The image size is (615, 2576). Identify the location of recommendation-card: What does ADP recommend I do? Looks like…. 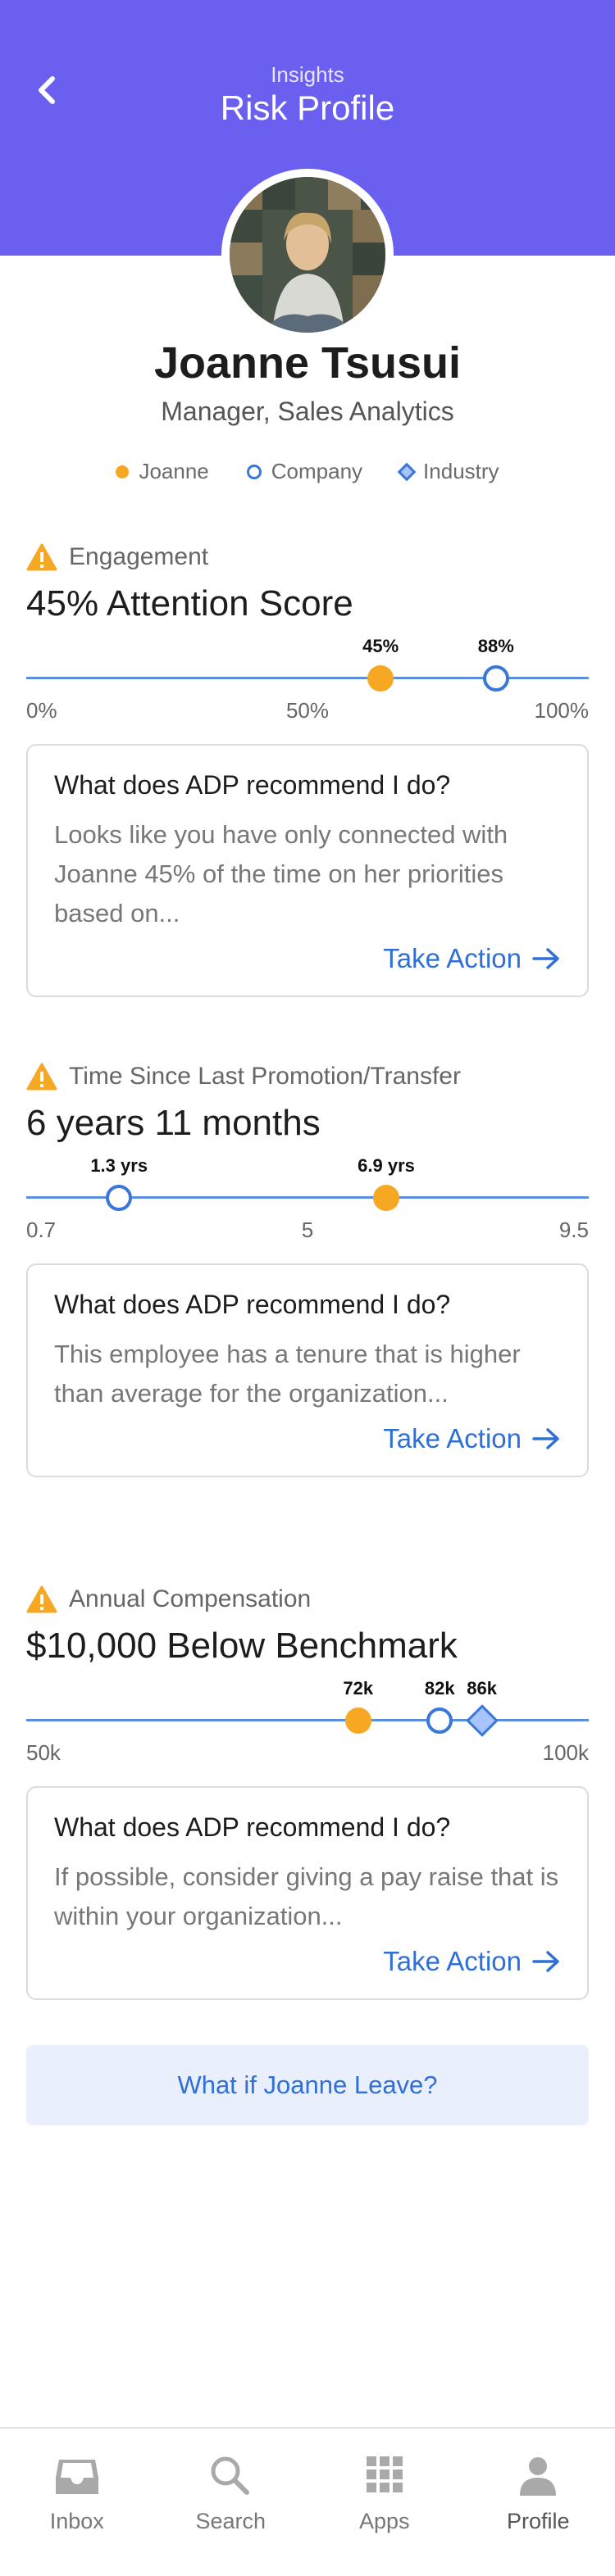
(307, 871).